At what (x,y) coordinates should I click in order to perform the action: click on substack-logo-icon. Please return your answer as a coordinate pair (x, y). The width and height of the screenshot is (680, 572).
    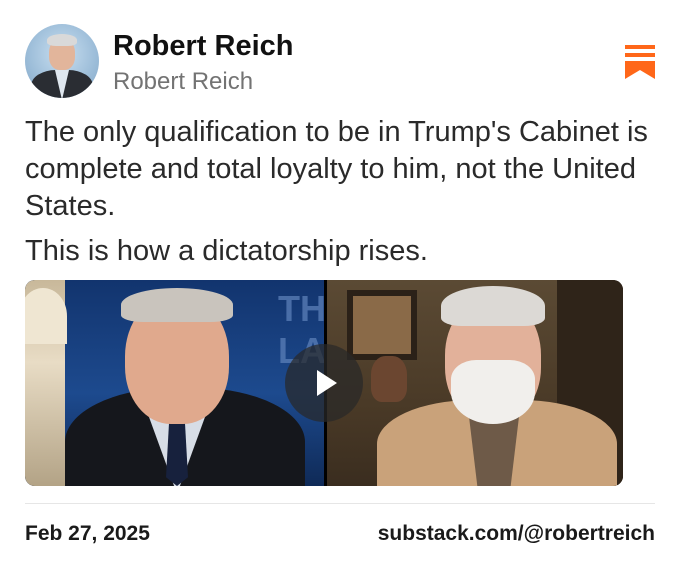
    Looking at the image, I should click on (640, 62).